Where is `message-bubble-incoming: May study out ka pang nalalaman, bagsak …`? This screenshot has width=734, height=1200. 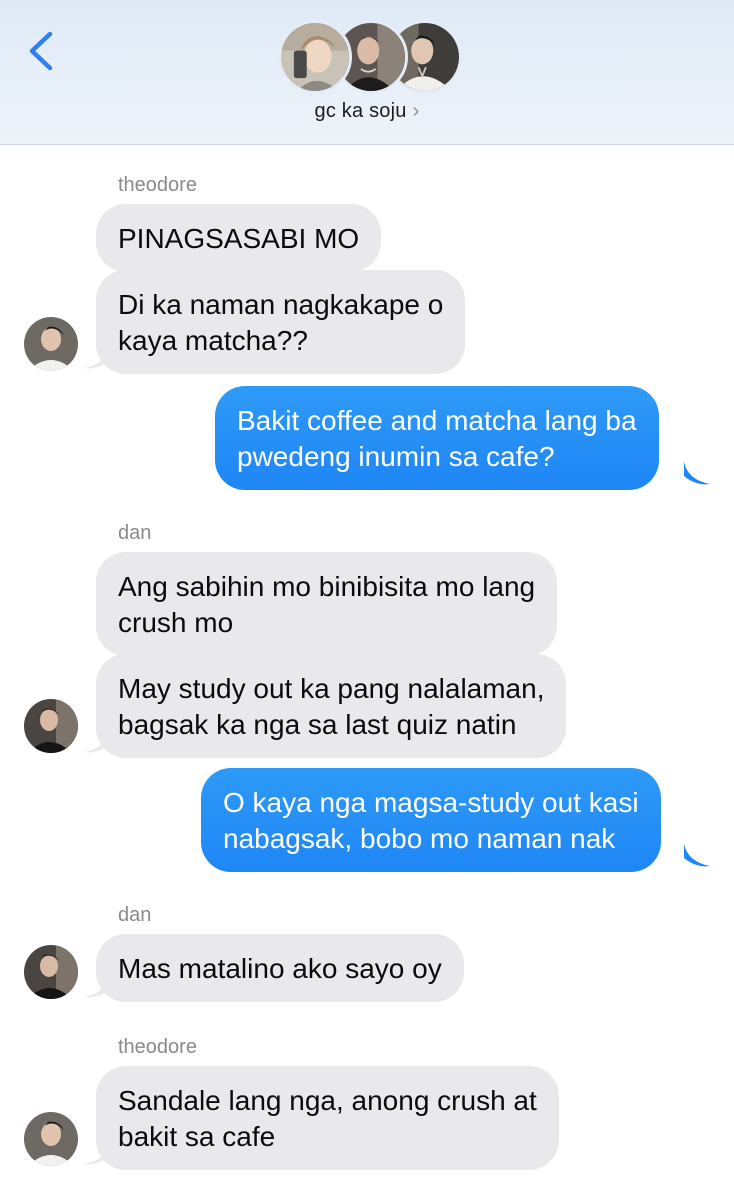 message-bubble-incoming: May study out ka pang nalalaman, bagsak … is located at coordinates (331, 706).